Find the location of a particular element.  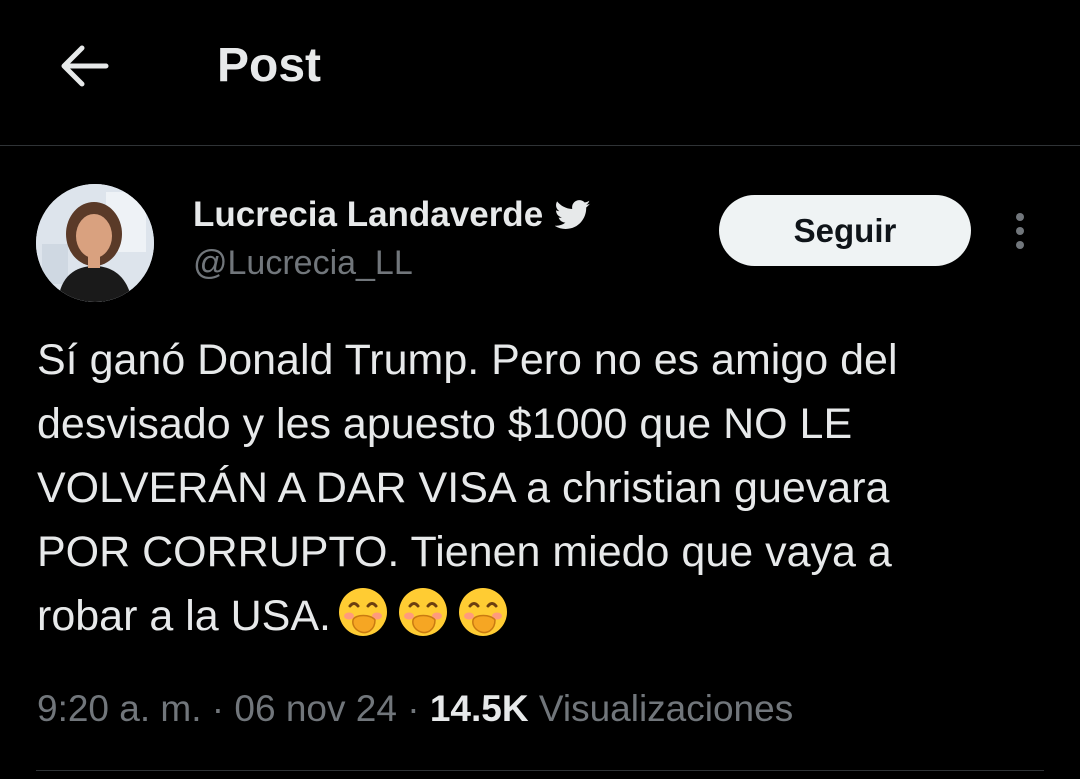

tweet-time: 9:20 a. m. is located at coordinates (119, 708).